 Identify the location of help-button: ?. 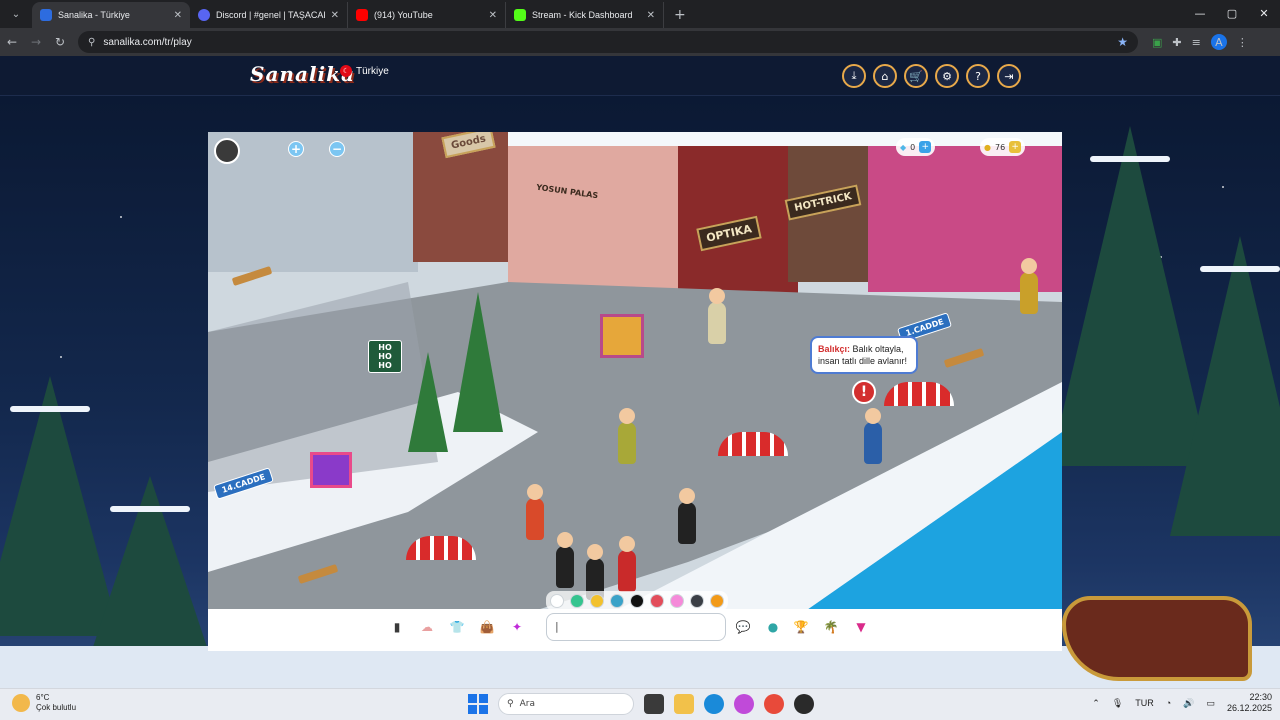
(978, 76).